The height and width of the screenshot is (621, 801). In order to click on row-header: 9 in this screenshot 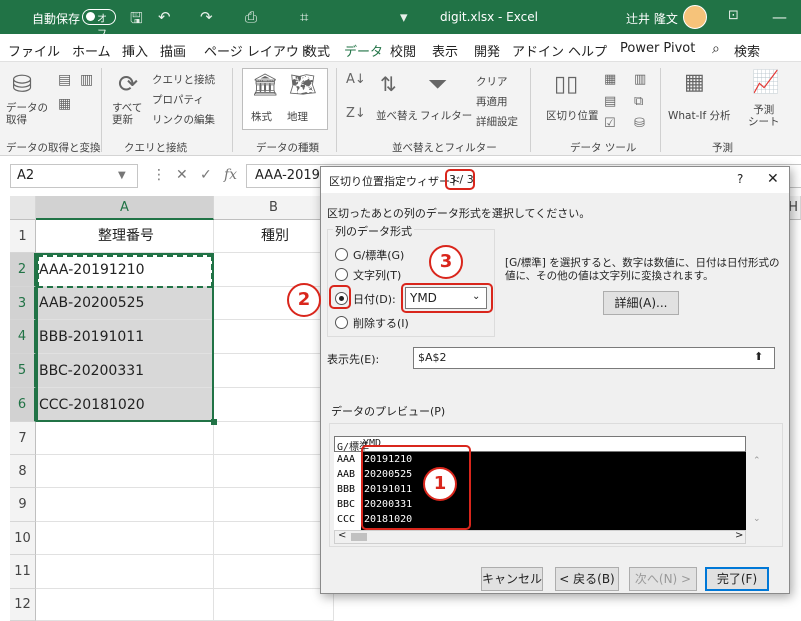, I will do `click(23, 505)`.